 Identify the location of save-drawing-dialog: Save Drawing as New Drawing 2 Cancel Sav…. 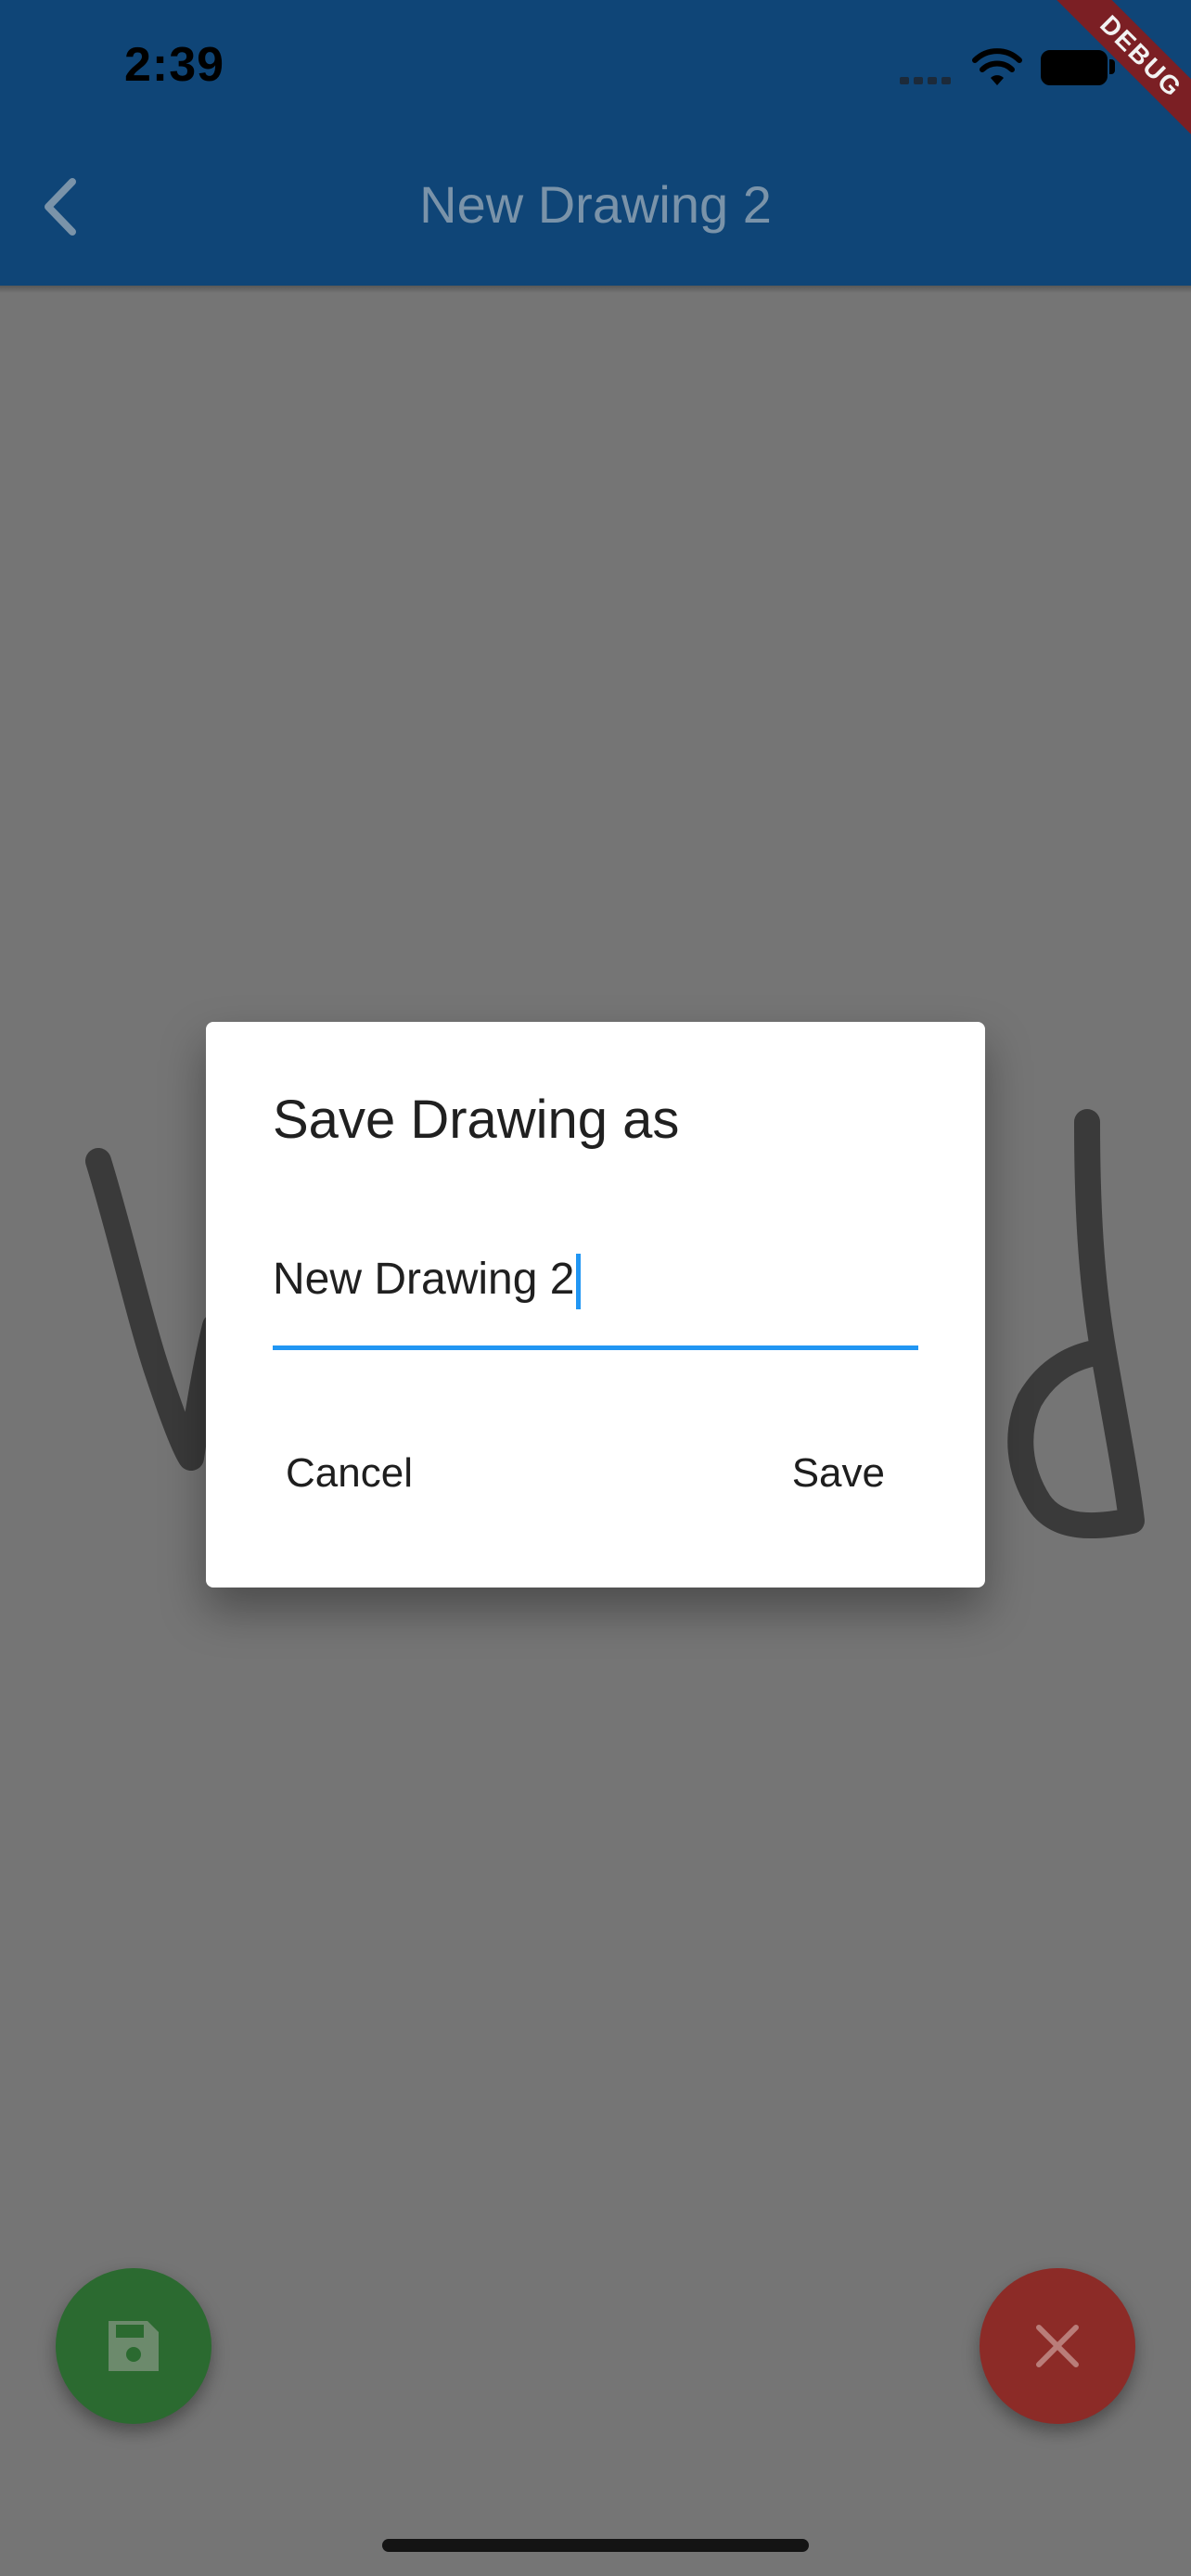
(595, 1305).